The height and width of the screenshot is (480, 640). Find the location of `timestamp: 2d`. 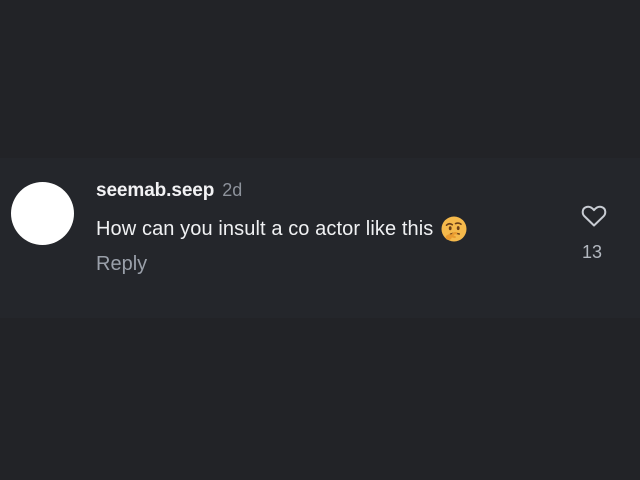

timestamp: 2d is located at coordinates (232, 190).